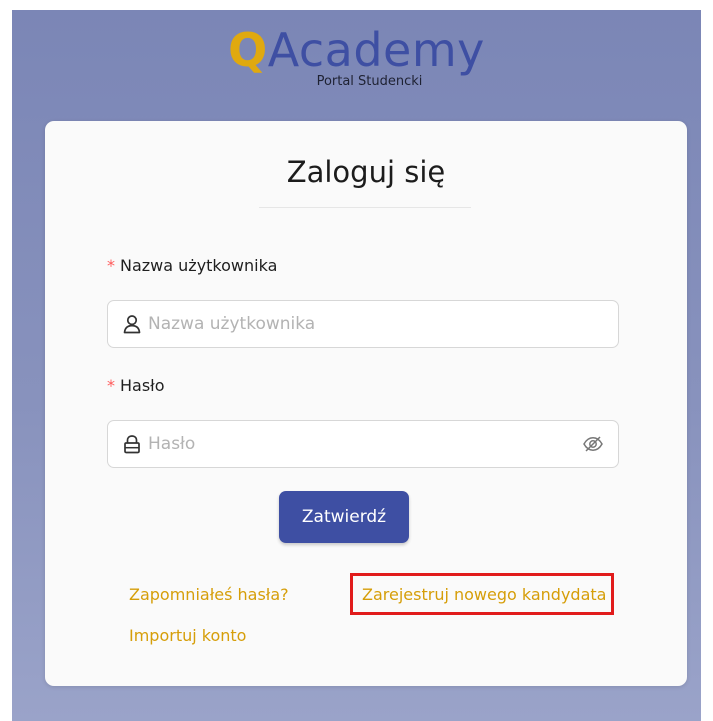 The image size is (713, 721). What do you see at coordinates (132, 444) in the screenshot?
I see `lock-icon` at bounding box center [132, 444].